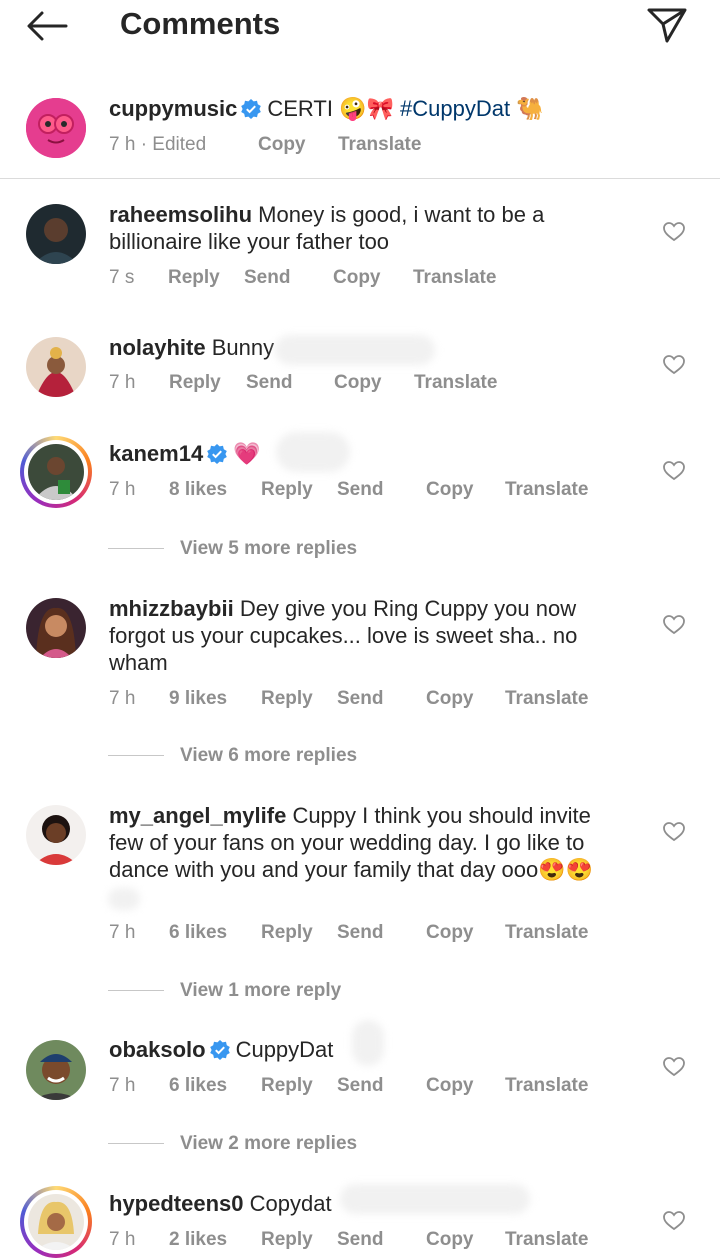 The width and height of the screenshot is (720, 1260). What do you see at coordinates (284, 1049) in the screenshot?
I see `comment-body: CuppyDat` at bounding box center [284, 1049].